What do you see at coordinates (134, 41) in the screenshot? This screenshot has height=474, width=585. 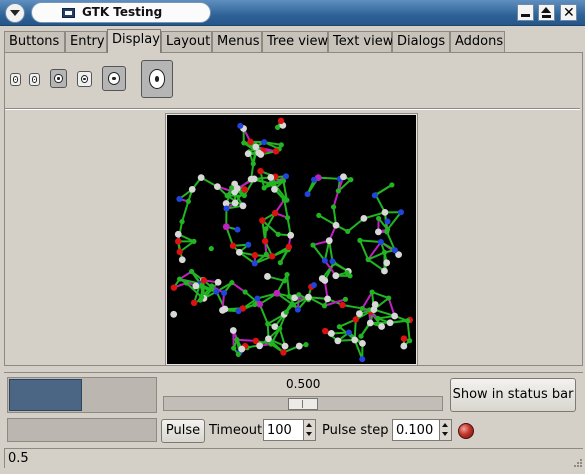 I see `tab-display: Display` at bounding box center [134, 41].